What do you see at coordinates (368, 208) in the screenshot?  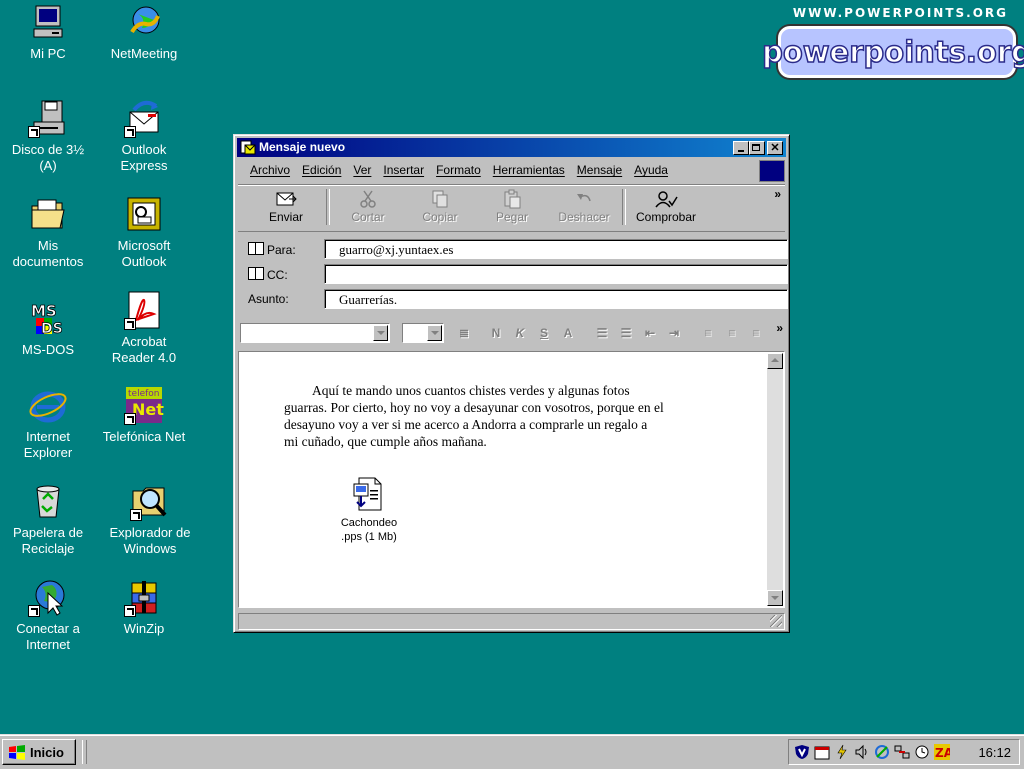 I see `cut-button: Cortar` at bounding box center [368, 208].